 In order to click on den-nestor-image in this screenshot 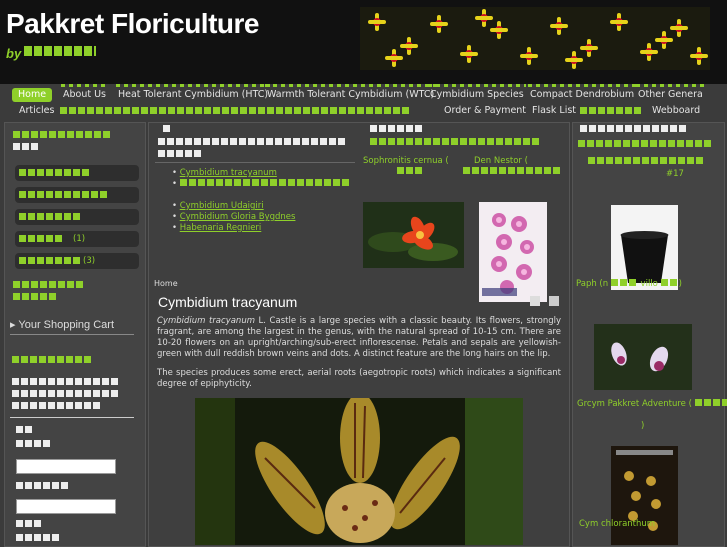, I will do `click(513, 252)`.